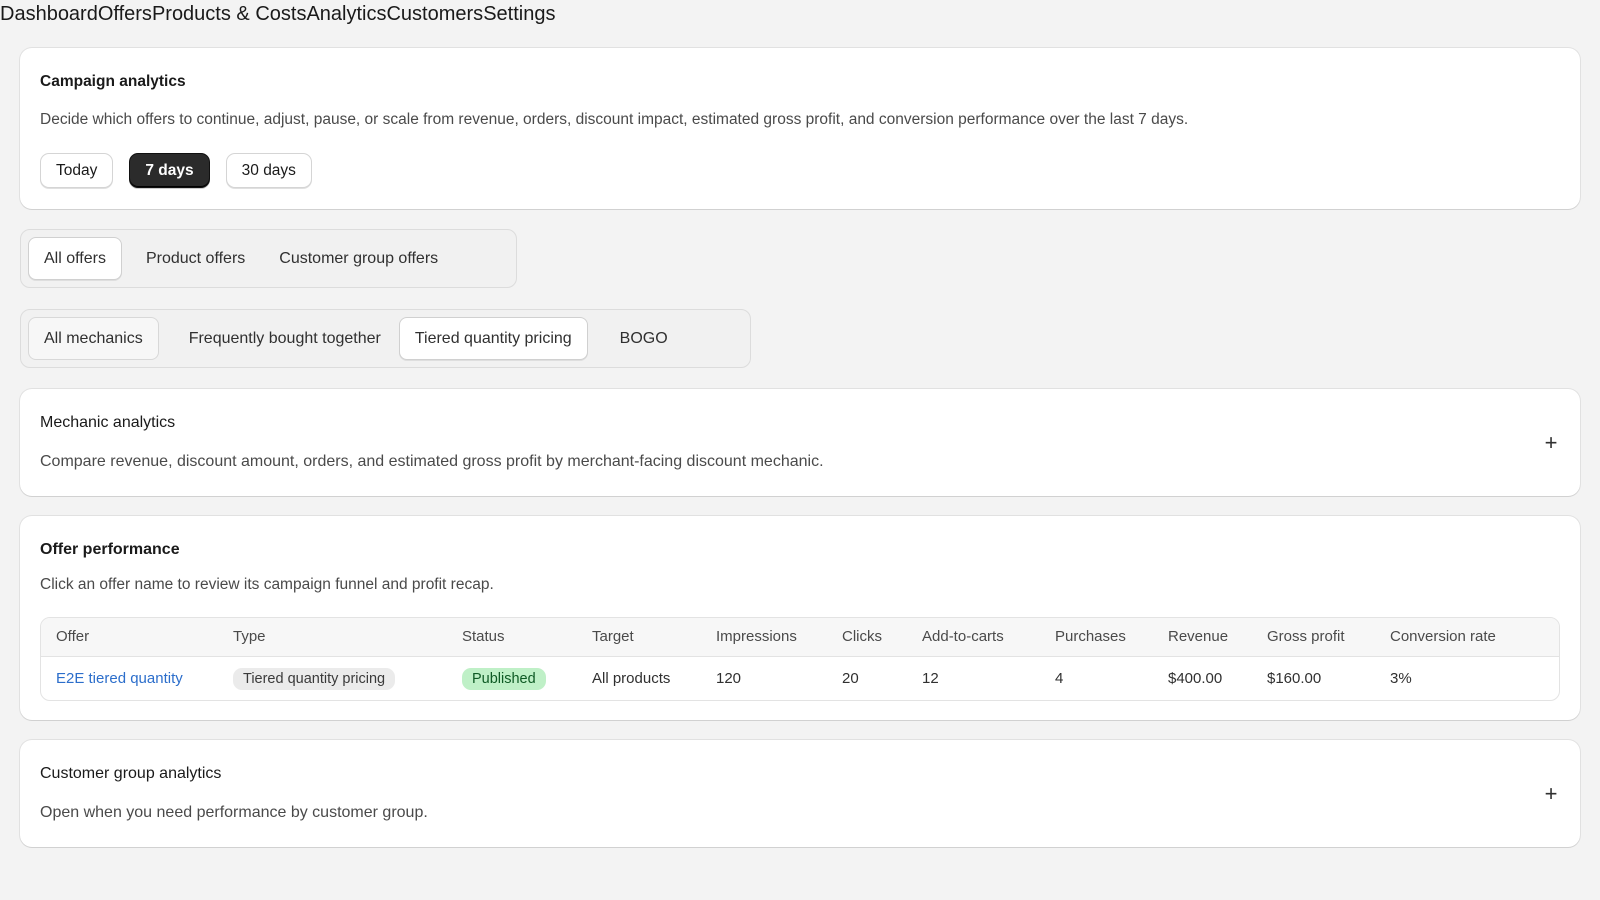 The image size is (1600, 900). What do you see at coordinates (119, 678) in the screenshot?
I see `offer-name-link: E2E tiered quantity` at bounding box center [119, 678].